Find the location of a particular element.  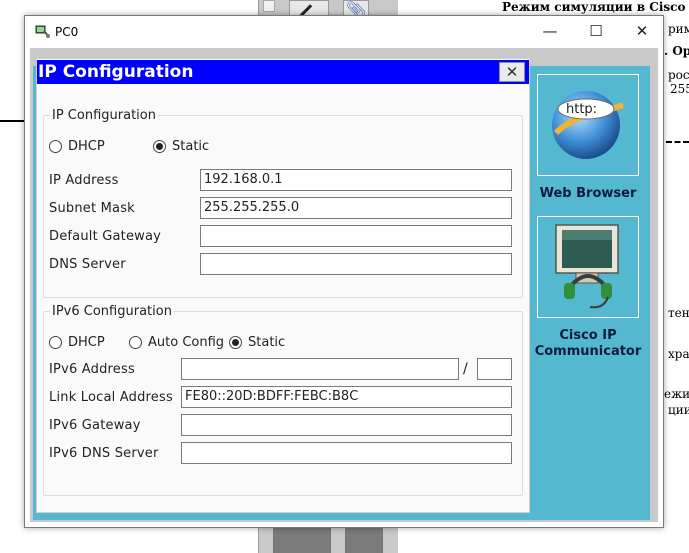

background-doc-line: . Ор is located at coordinates (676, 51).